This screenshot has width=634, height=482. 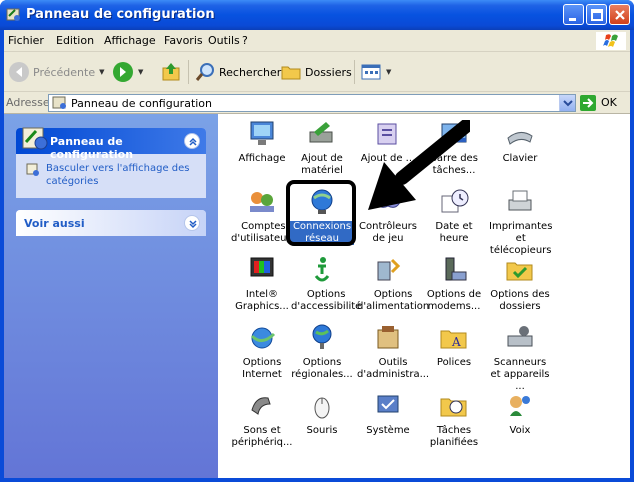 What do you see at coordinates (118, 175) in the screenshot?
I see `switch-category-view-link: Basculer vers l'affichage des catégories` at bounding box center [118, 175].